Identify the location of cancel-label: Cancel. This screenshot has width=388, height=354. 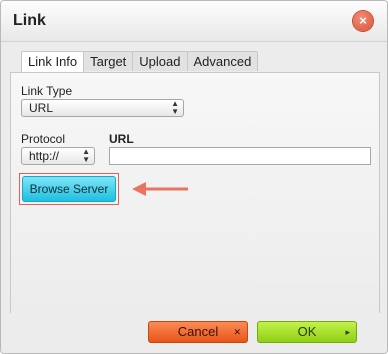
(198, 331).